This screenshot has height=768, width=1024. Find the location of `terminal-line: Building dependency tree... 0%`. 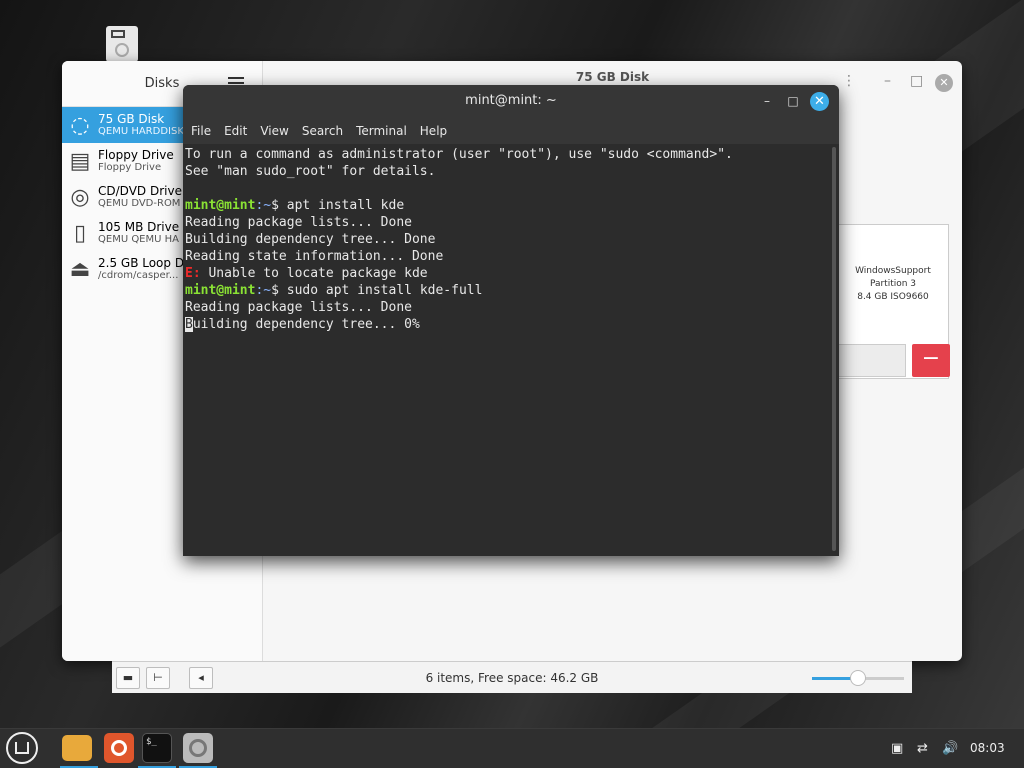

terminal-line: Building dependency tree... 0% is located at coordinates (506, 324).